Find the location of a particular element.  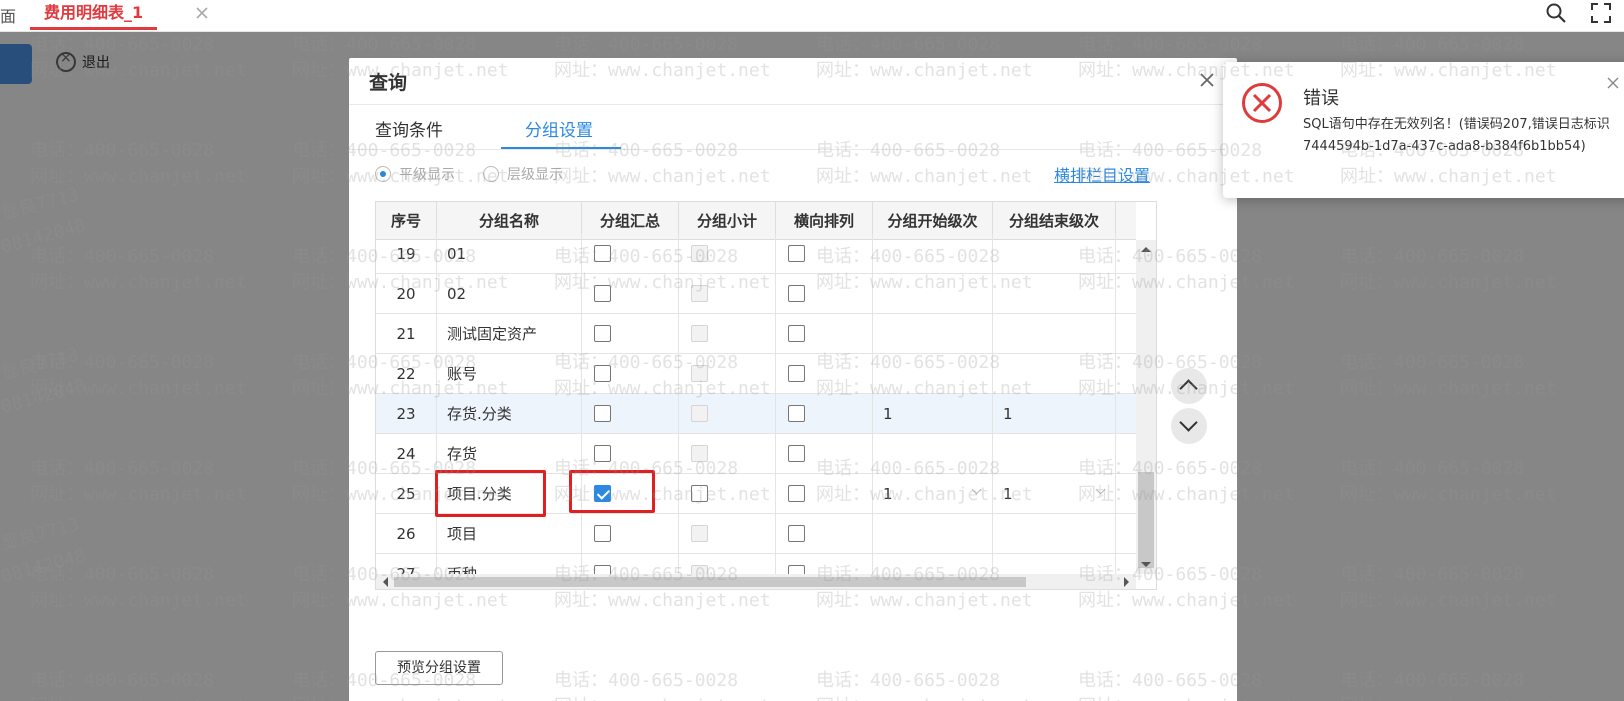

row-number: 26 is located at coordinates (406, 534).